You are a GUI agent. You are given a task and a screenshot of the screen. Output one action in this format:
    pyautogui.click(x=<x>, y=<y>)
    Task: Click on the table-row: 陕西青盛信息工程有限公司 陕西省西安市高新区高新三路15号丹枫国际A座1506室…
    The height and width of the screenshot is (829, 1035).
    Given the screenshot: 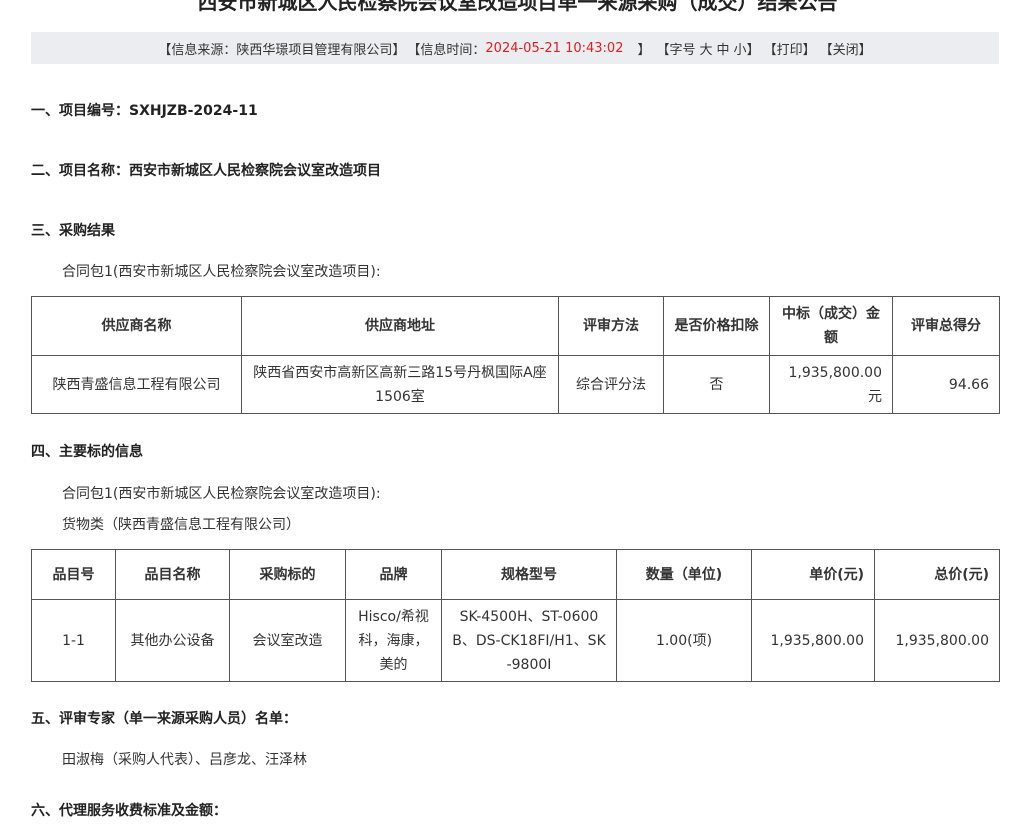 What is the action you would take?
    pyautogui.click(x=515, y=384)
    